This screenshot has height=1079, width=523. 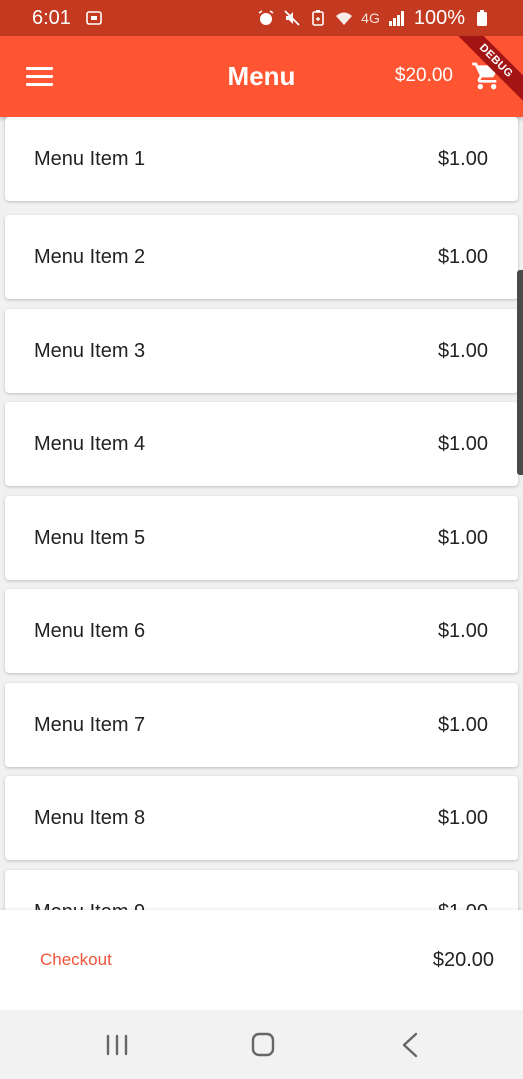 I want to click on menu-item-name: Menu Item 8, so click(x=90, y=817).